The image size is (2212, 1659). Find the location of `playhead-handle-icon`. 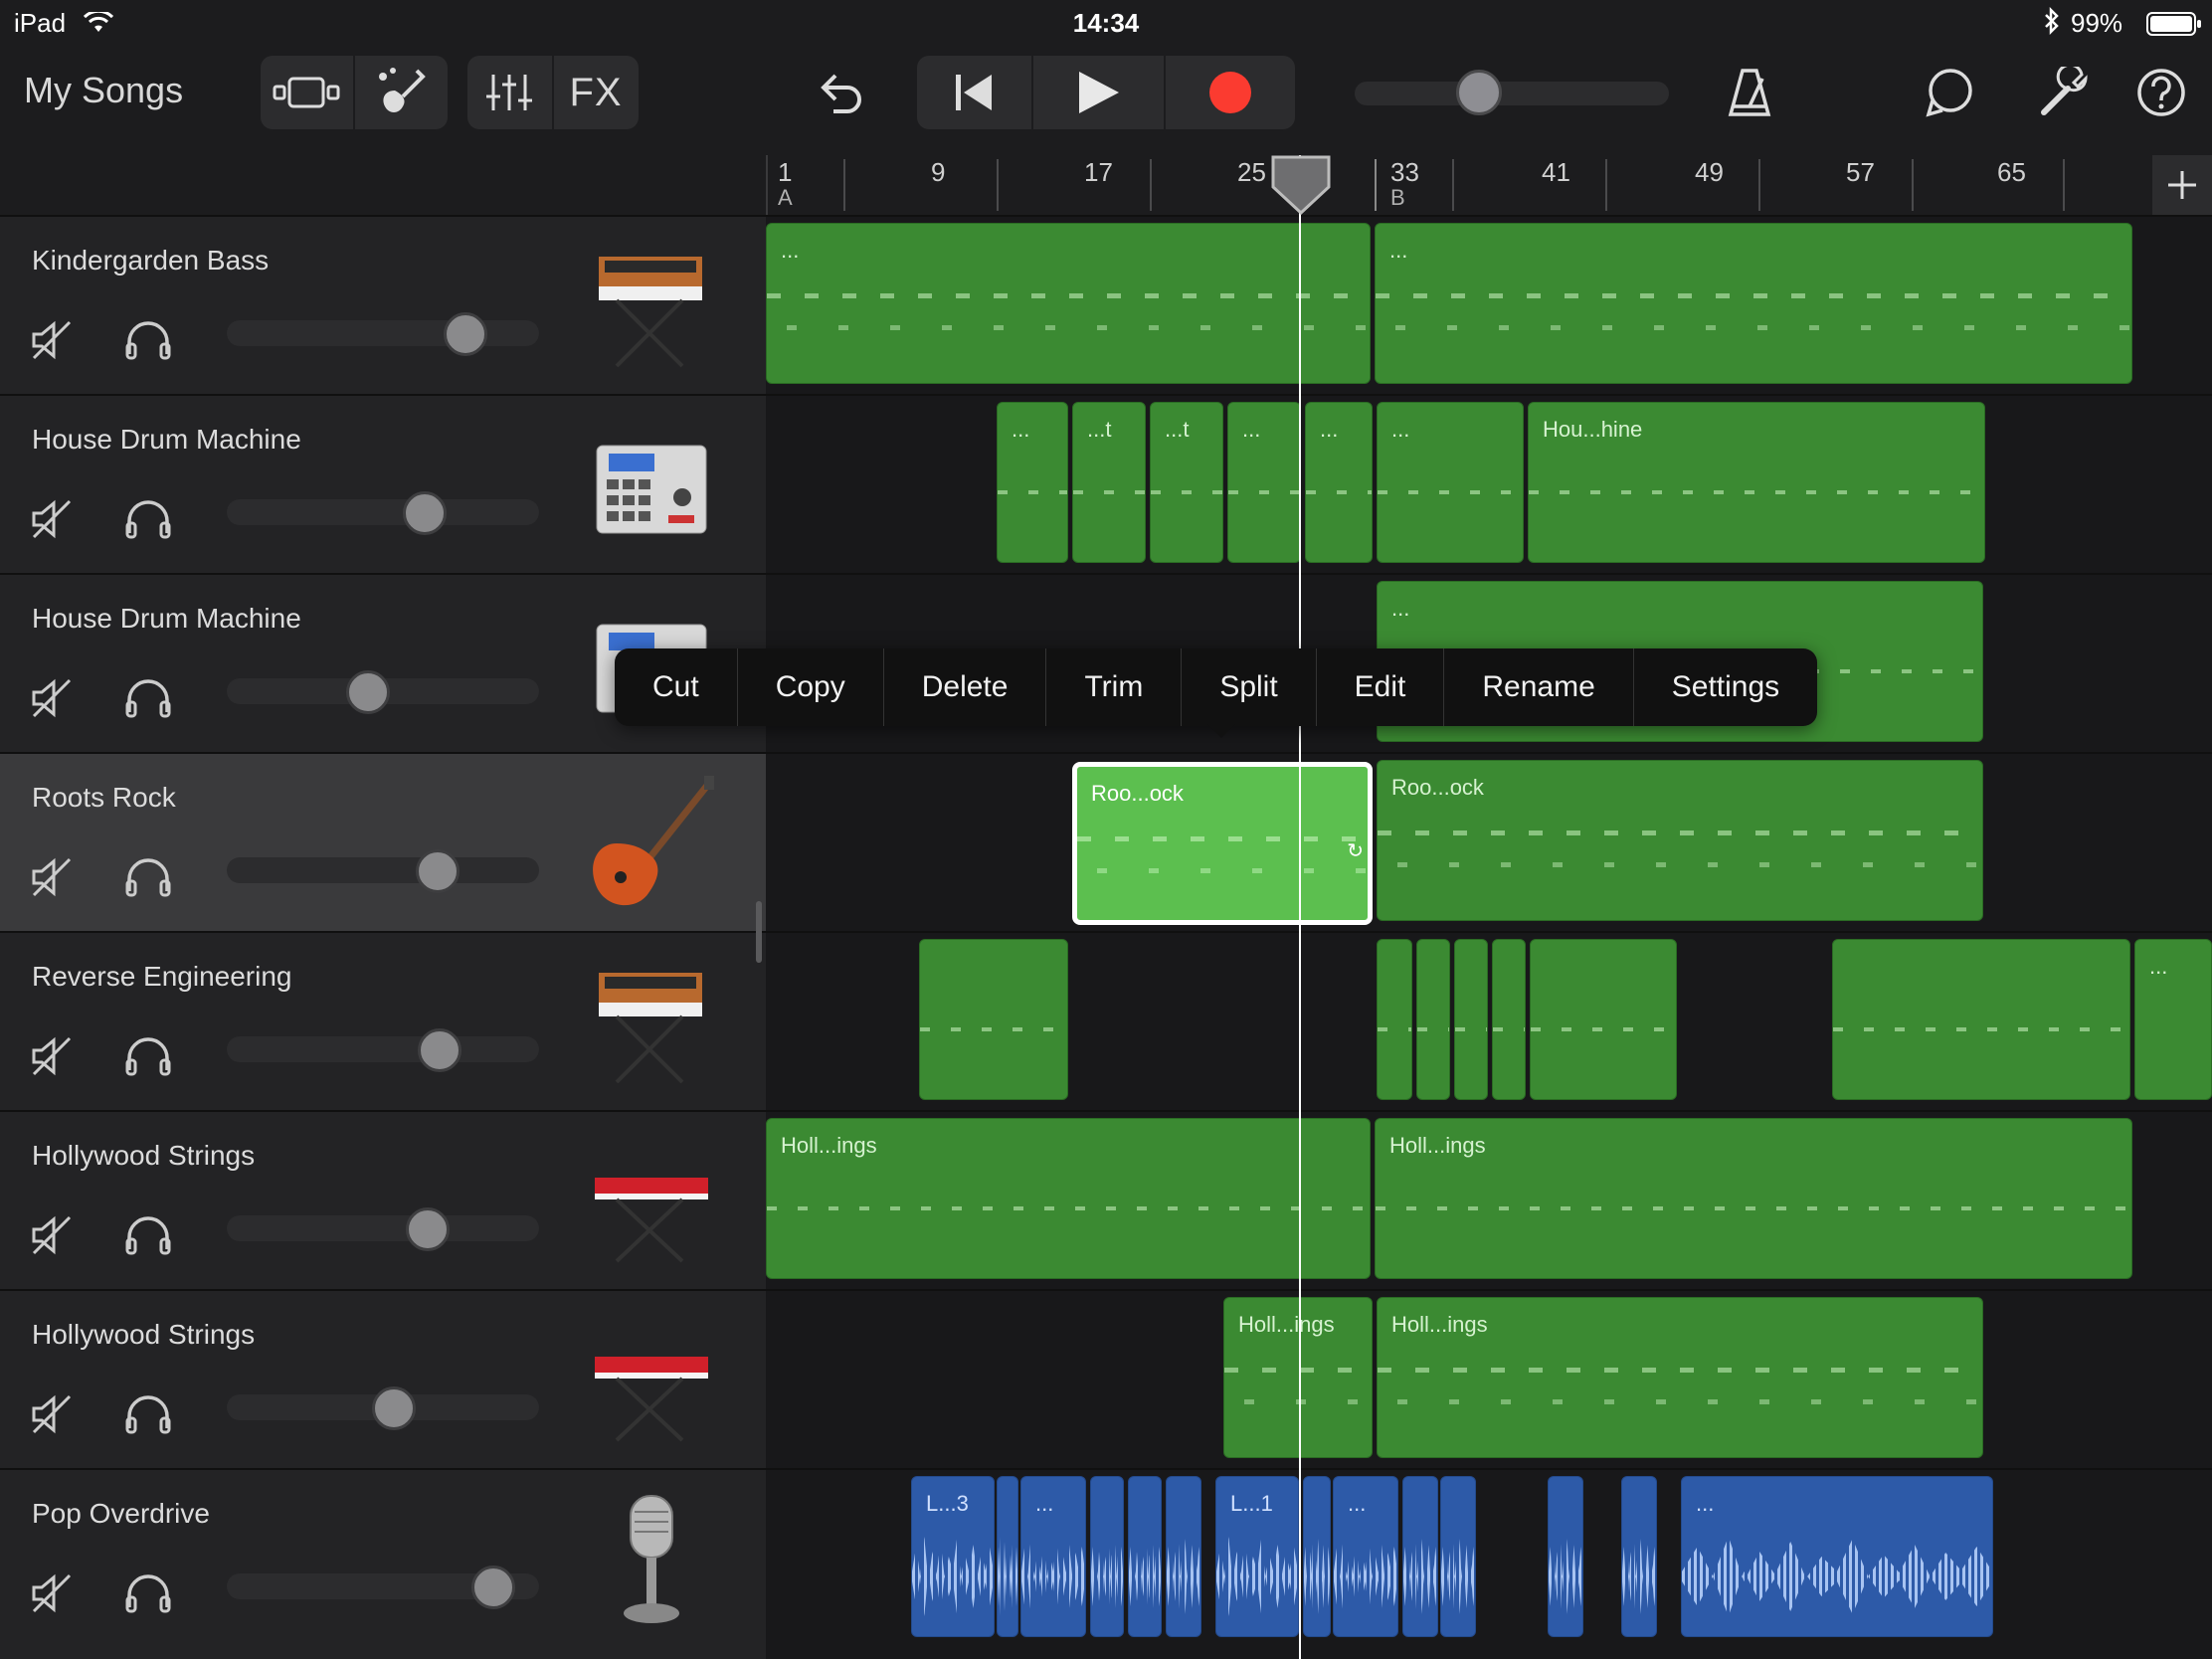

playhead-handle-icon is located at coordinates (1301, 184).